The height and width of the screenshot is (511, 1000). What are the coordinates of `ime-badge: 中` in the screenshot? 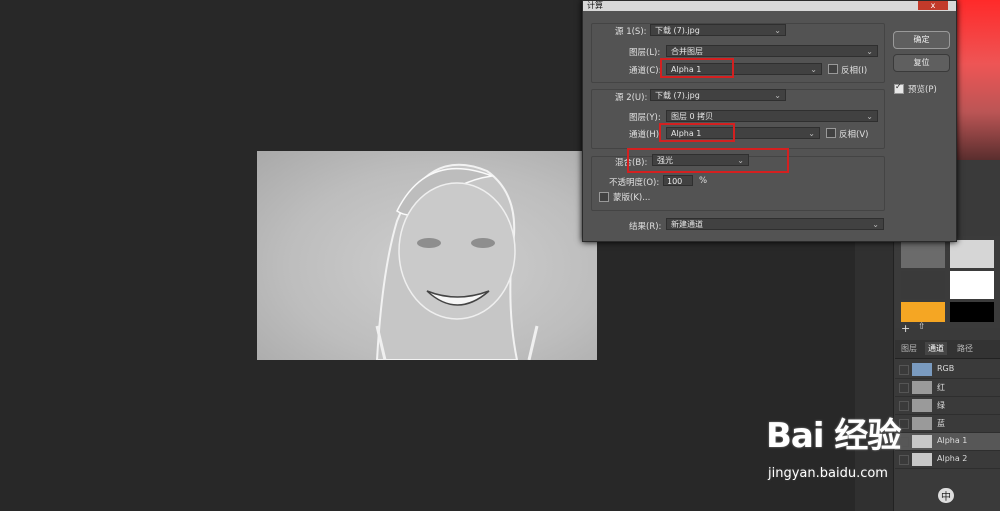 It's located at (946, 495).